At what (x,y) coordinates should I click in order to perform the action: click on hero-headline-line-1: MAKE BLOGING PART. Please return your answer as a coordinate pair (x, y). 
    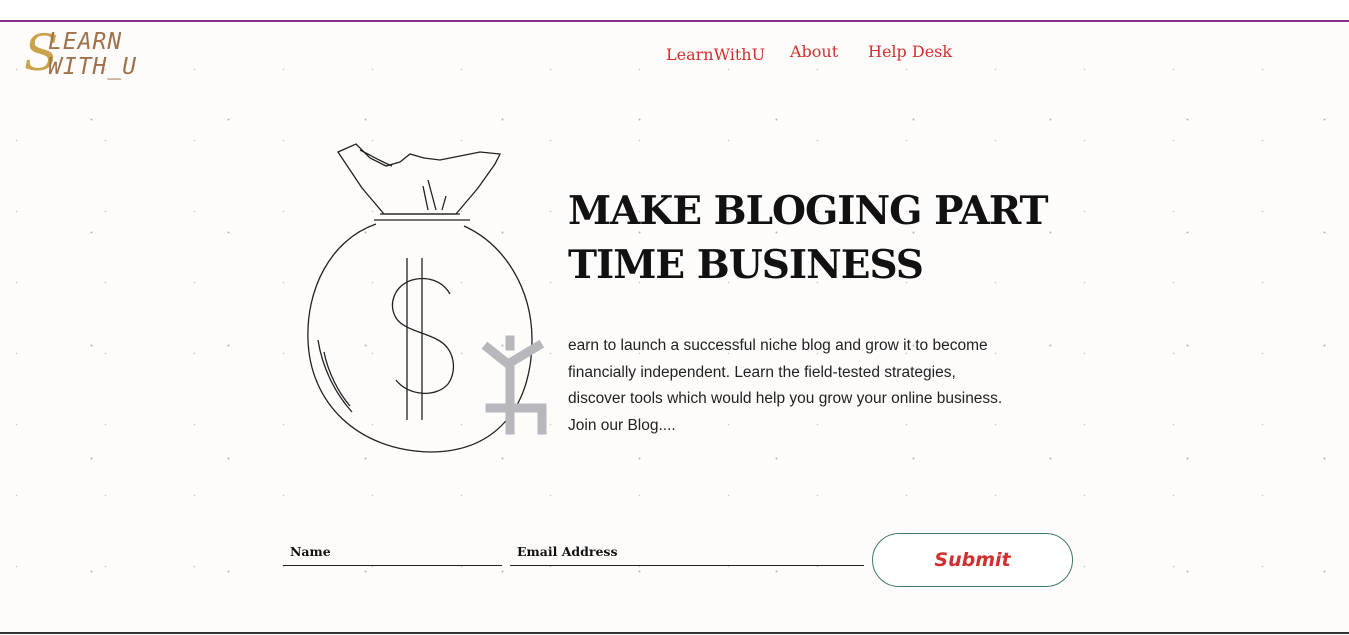
    Looking at the image, I should click on (808, 211).